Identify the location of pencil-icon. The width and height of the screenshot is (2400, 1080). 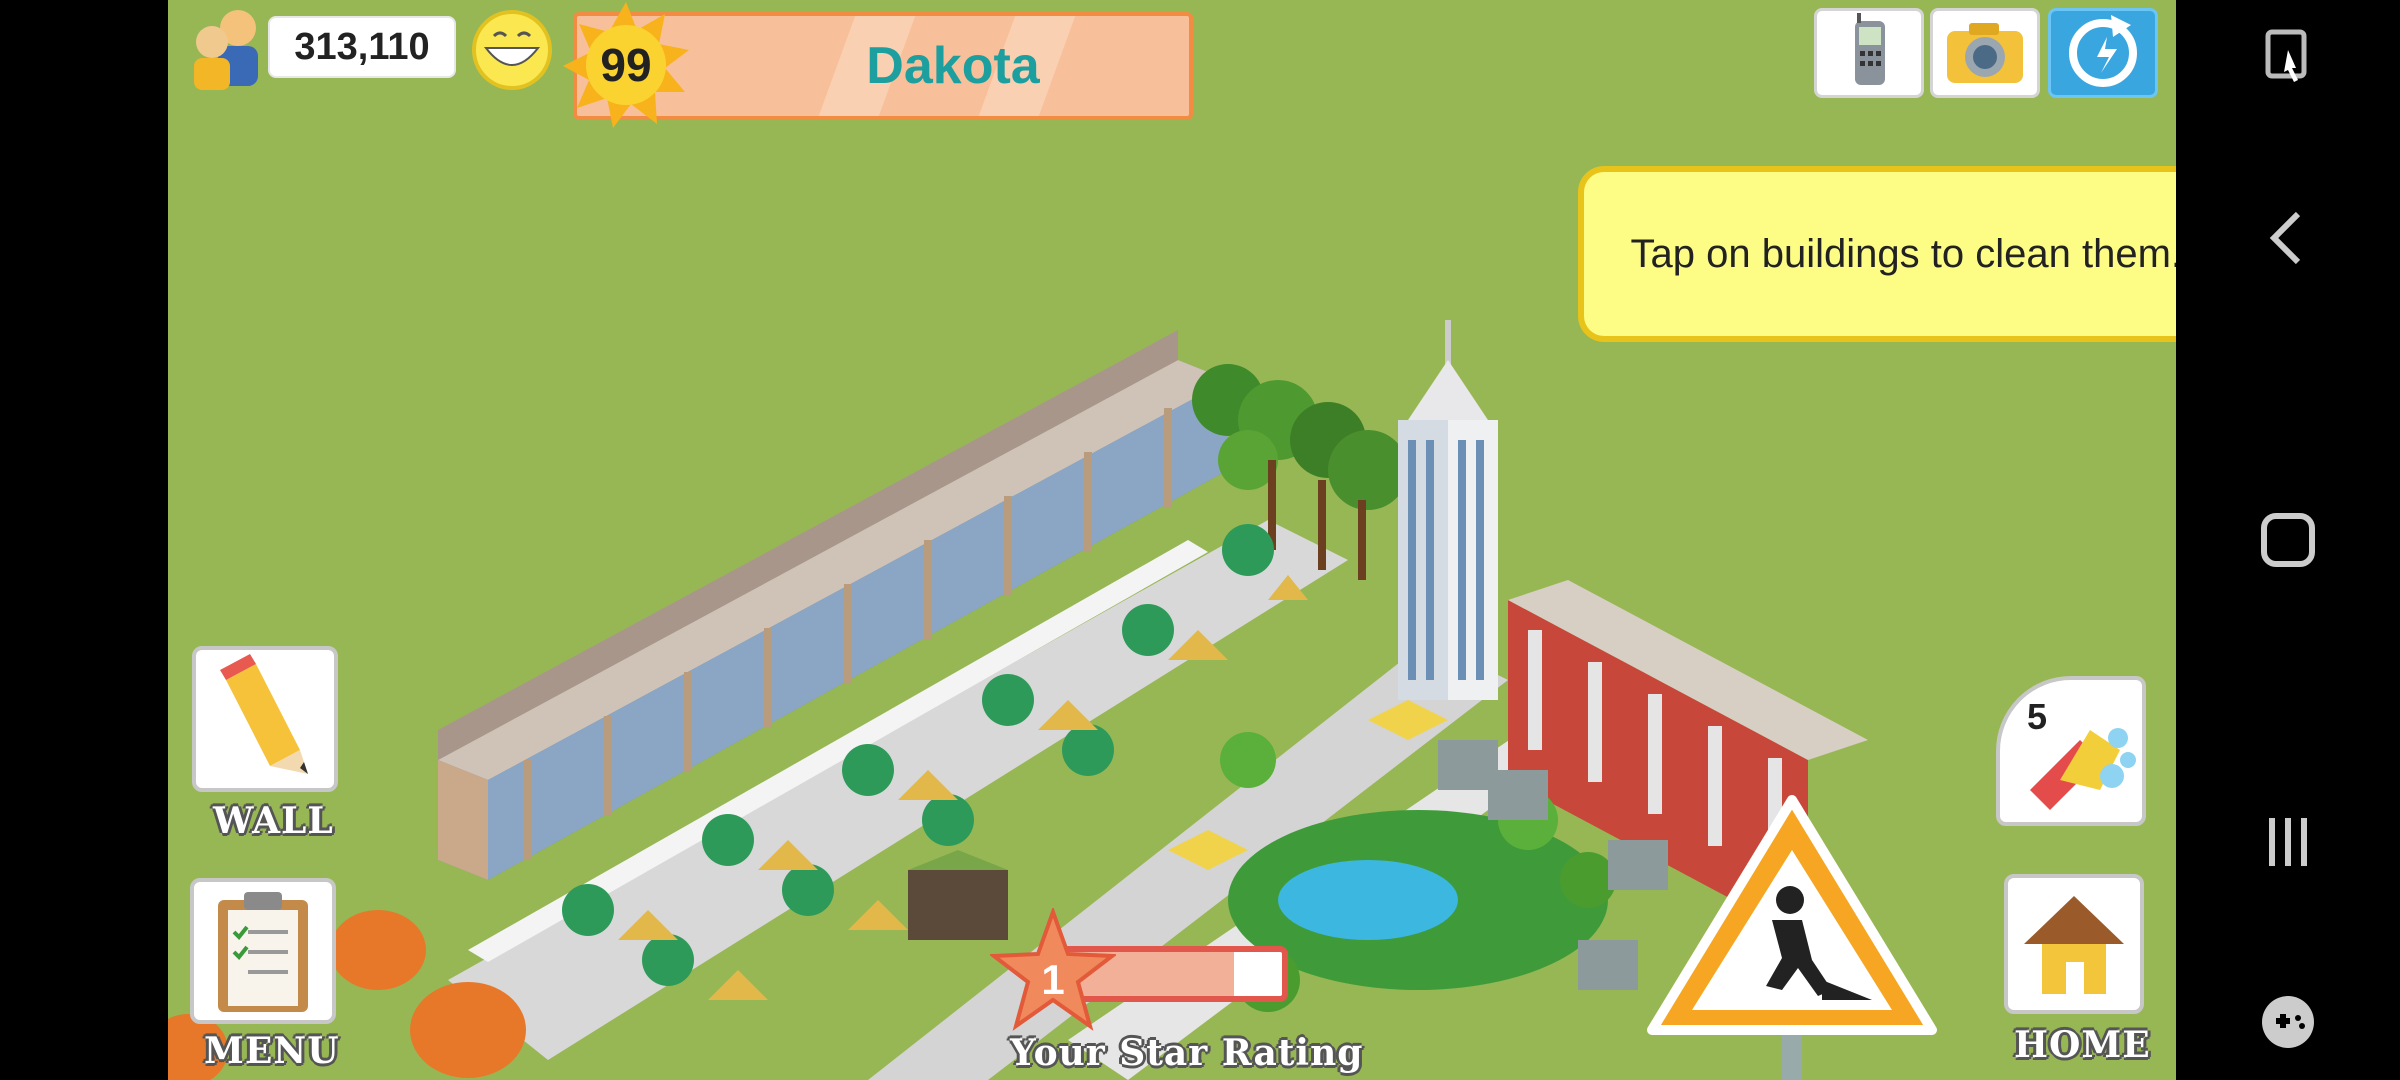
(264, 714).